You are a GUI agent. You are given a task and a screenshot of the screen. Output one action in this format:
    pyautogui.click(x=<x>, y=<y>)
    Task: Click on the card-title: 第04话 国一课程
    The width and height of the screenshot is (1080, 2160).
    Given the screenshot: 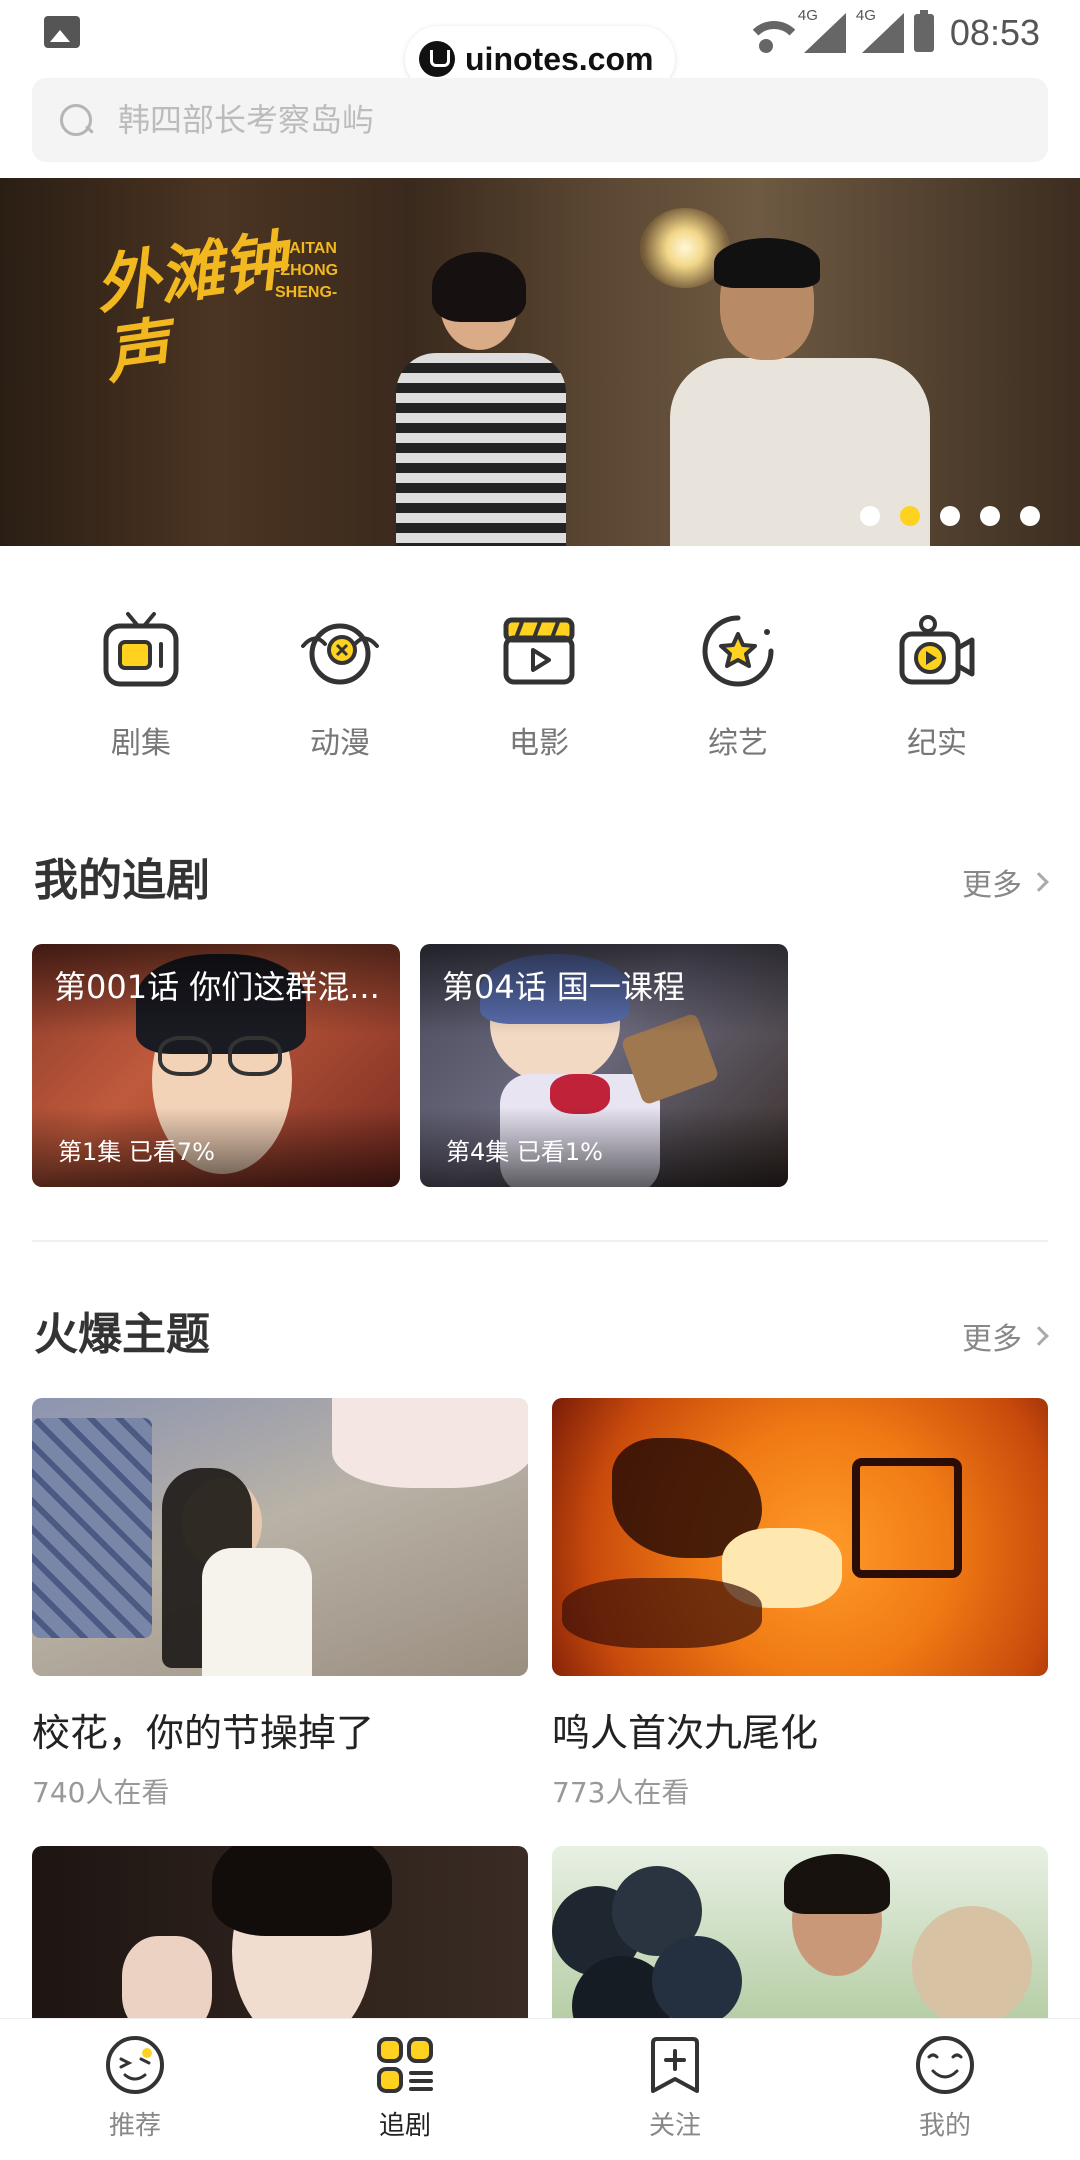 What is the action you would take?
    pyautogui.click(x=563, y=987)
    